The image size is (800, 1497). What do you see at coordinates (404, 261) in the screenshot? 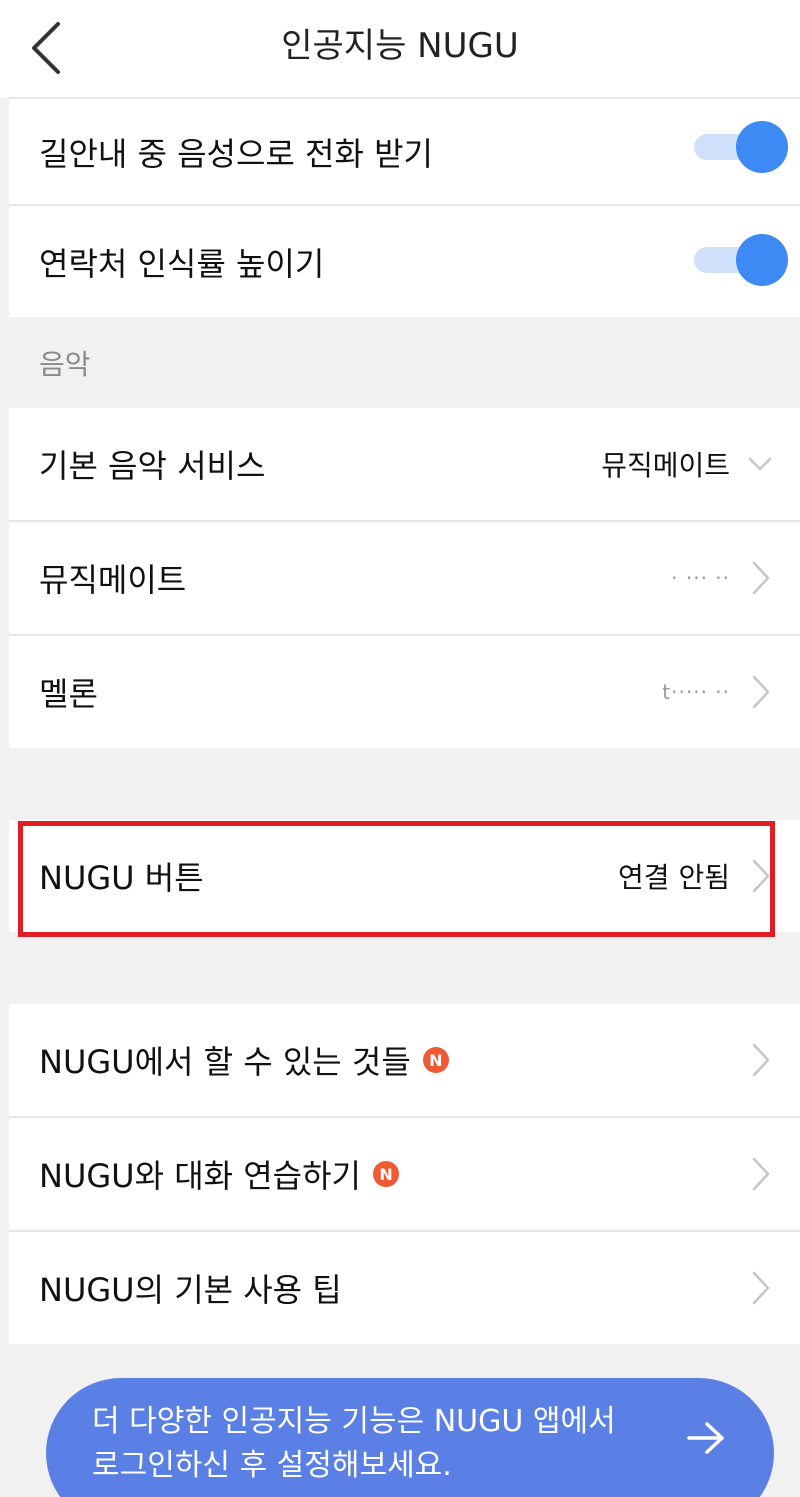
I see `setting-row-contact-recognition: 연락처 인식률 높이기` at bounding box center [404, 261].